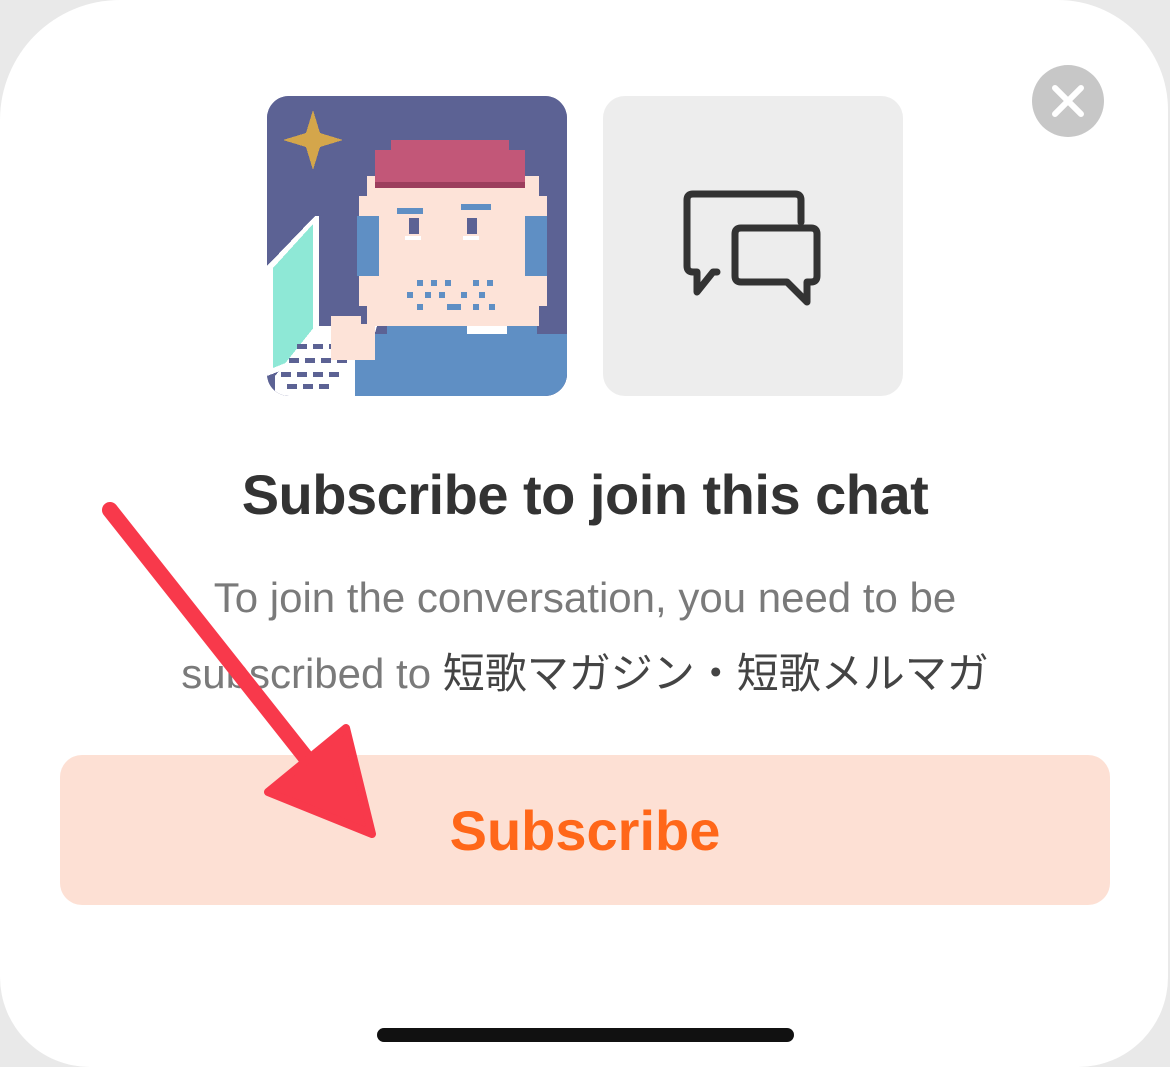 This screenshot has width=1170, height=1067. I want to click on close-icon, so click(1068, 101).